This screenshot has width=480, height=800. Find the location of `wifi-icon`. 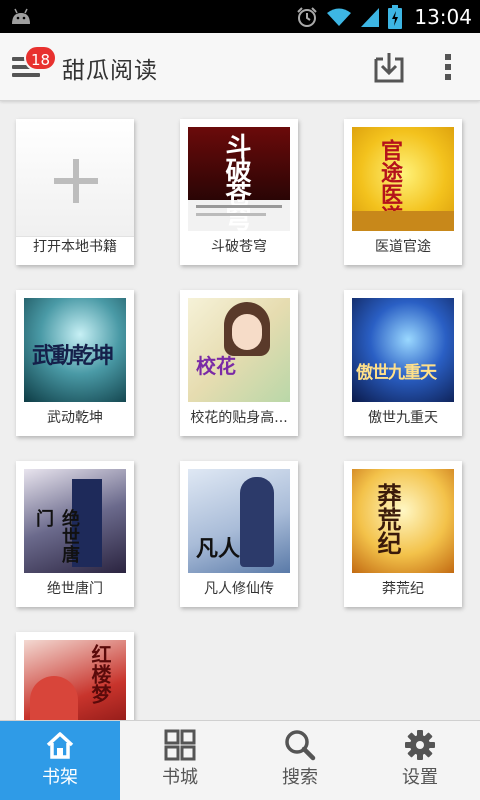

wifi-icon is located at coordinates (339, 17).